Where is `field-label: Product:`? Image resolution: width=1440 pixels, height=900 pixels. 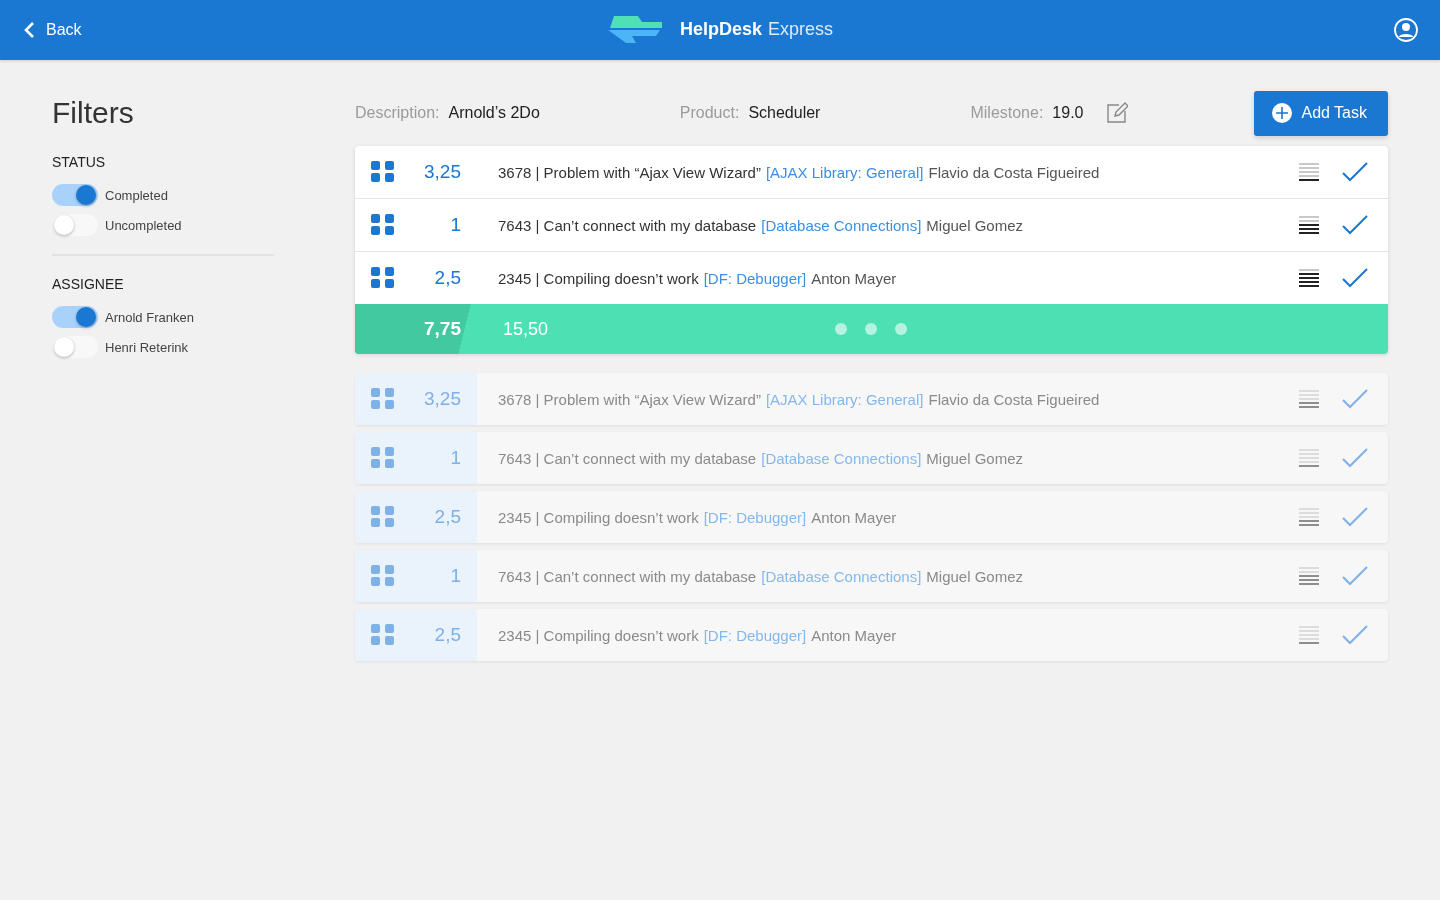 field-label: Product: is located at coordinates (709, 113).